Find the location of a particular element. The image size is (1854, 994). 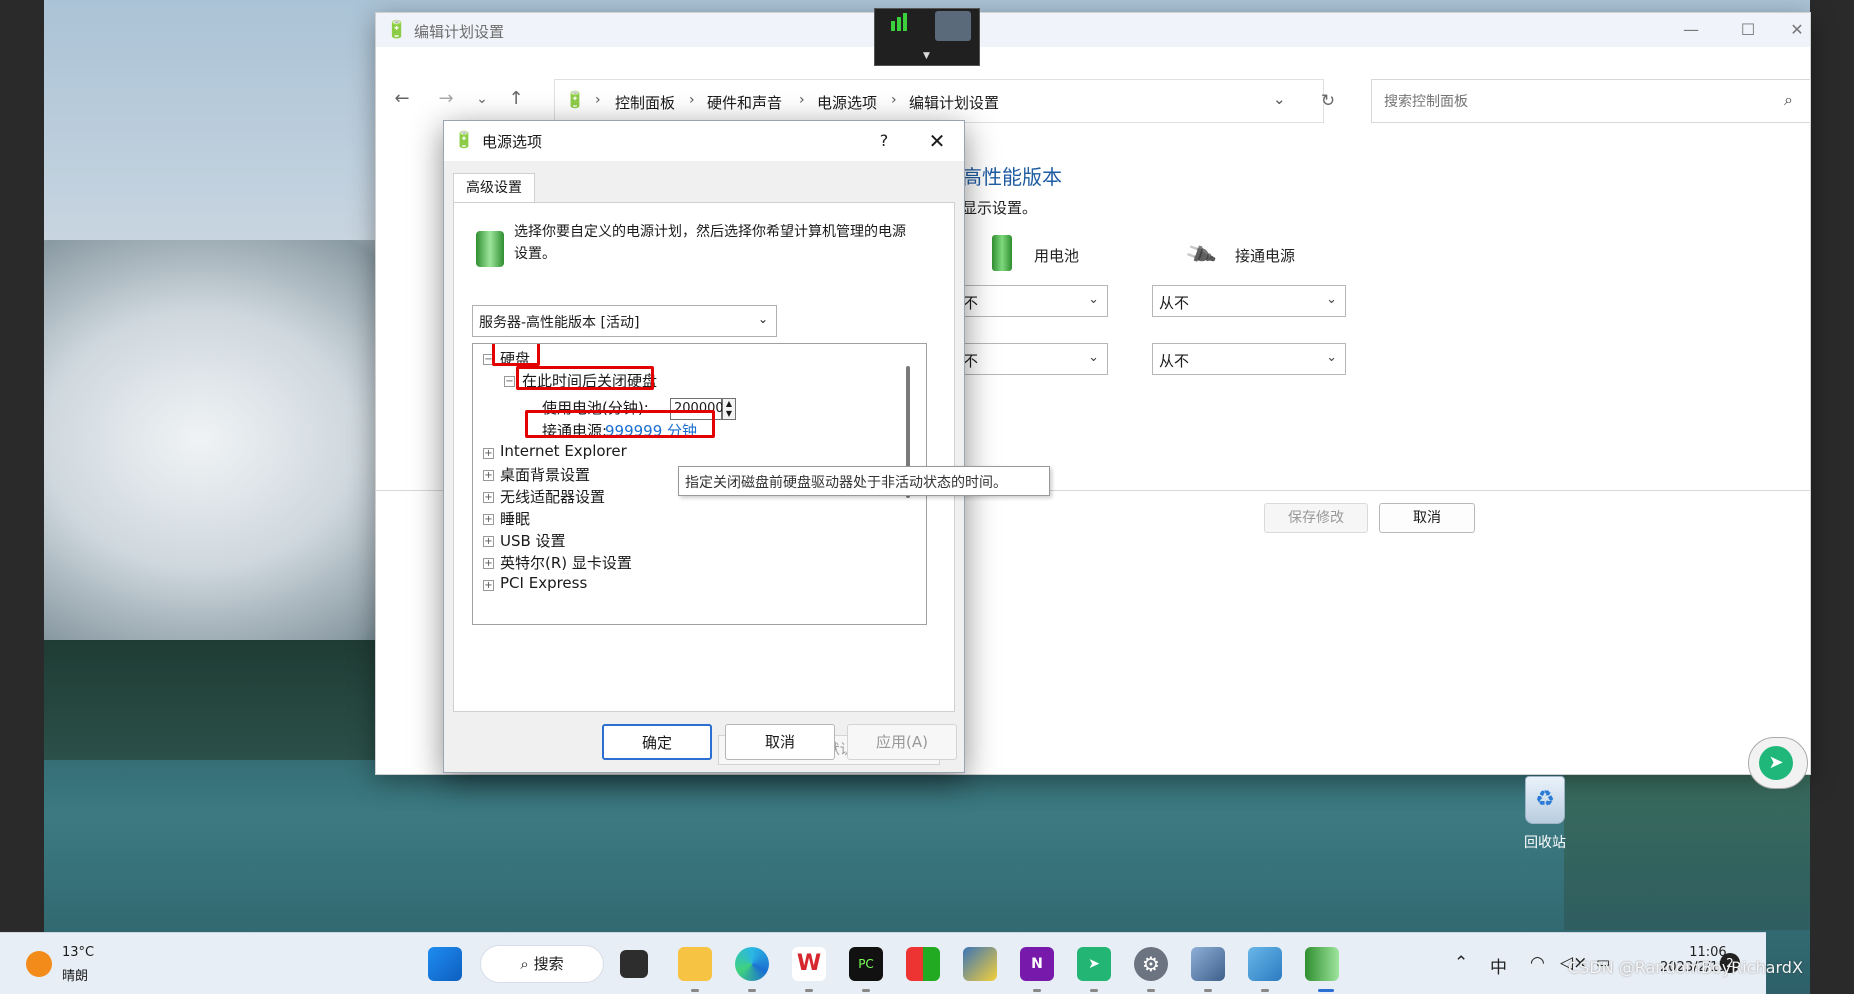

search-box: ⌕ is located at coordinates (1591, 101).